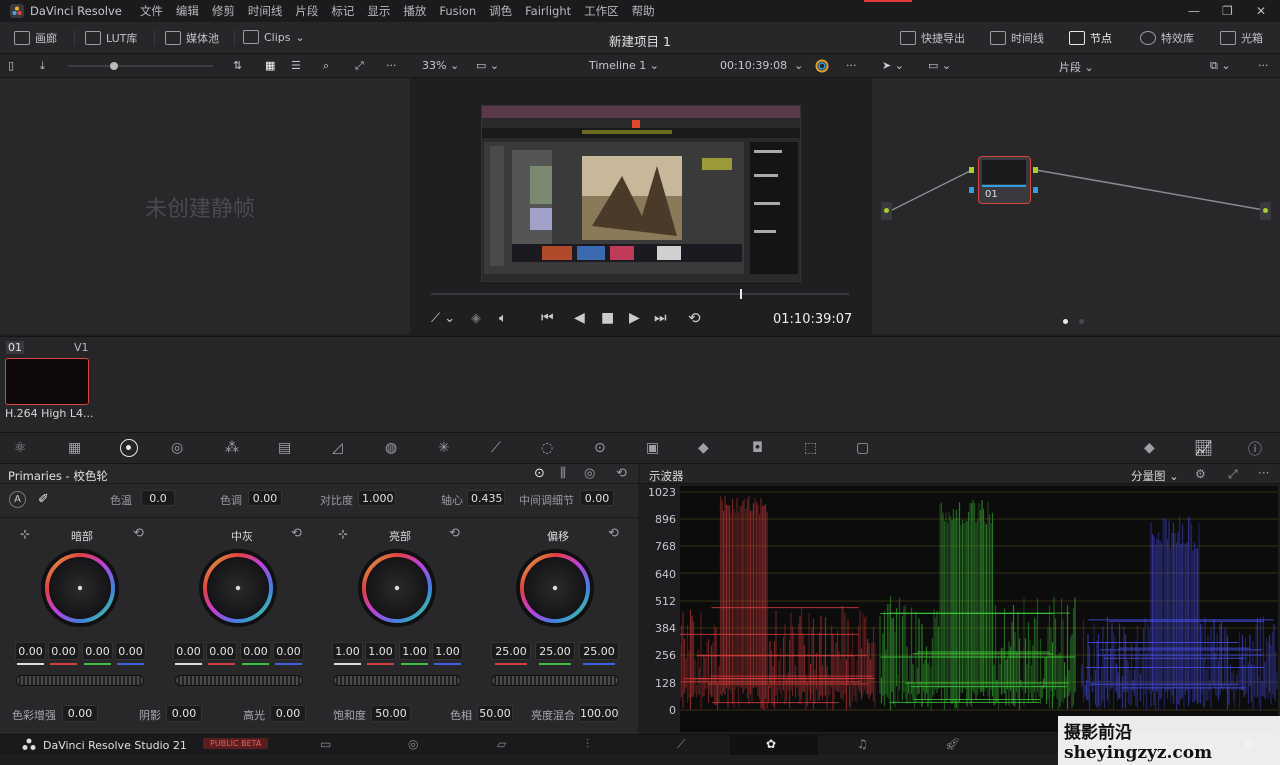  I want to click on menu-file: 文件, so click(151, 11).